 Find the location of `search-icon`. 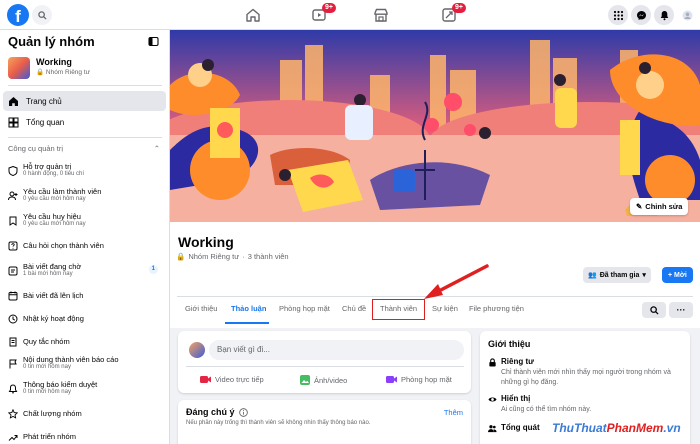

search-icon is located at coordinates (654, 310).